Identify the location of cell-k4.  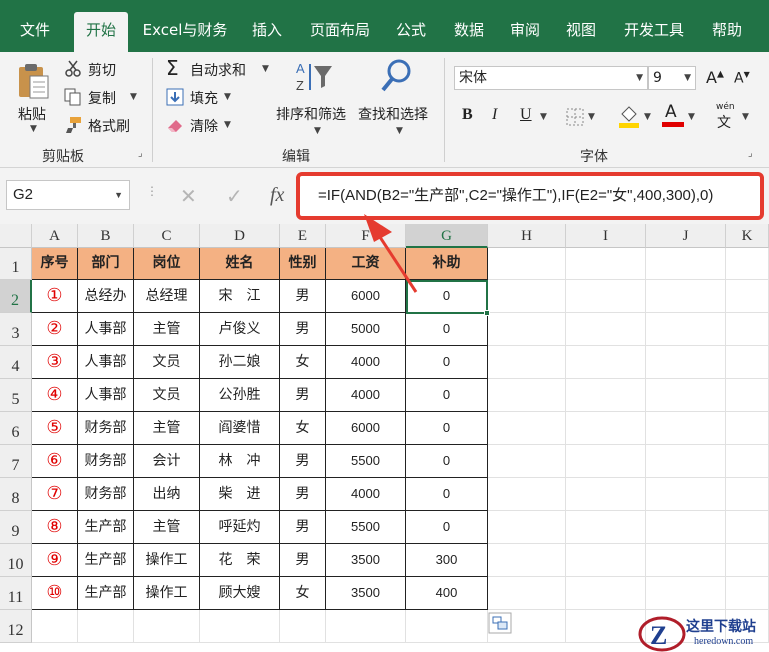
(747, 362).